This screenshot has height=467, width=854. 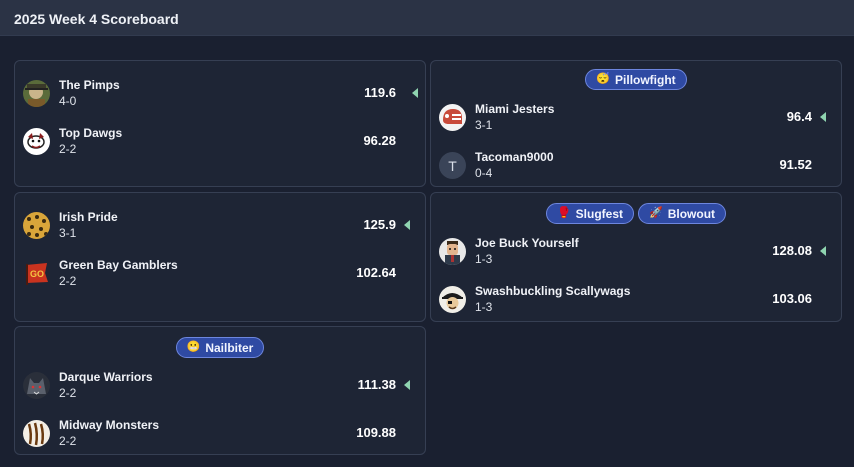 I want to click on team-row: Darque Warriors 2-2 111.38, so click(x=220, y=387).